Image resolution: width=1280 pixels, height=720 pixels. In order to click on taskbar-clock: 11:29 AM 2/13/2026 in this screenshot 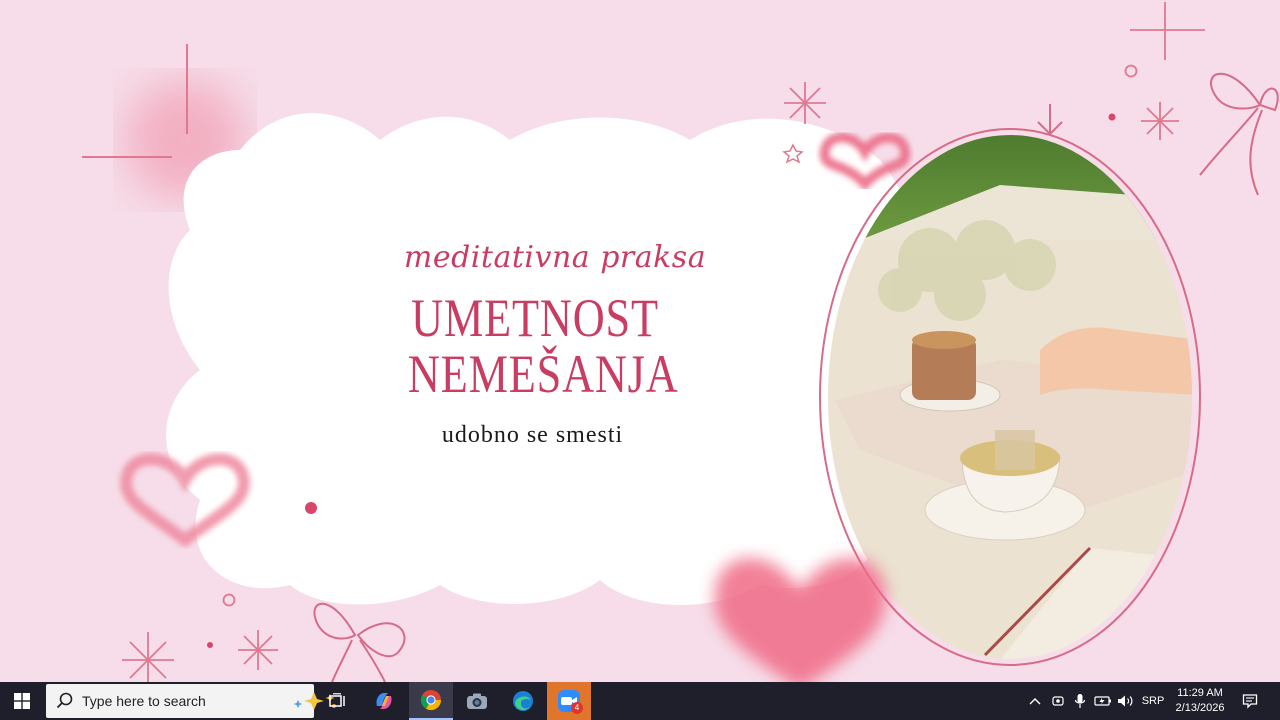, I will do `click(1200, 701)`.